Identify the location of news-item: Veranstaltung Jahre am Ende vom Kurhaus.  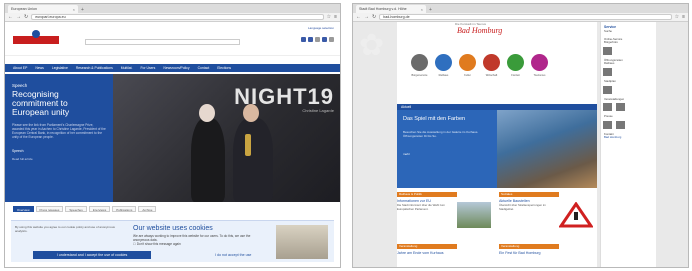
(445, 249).